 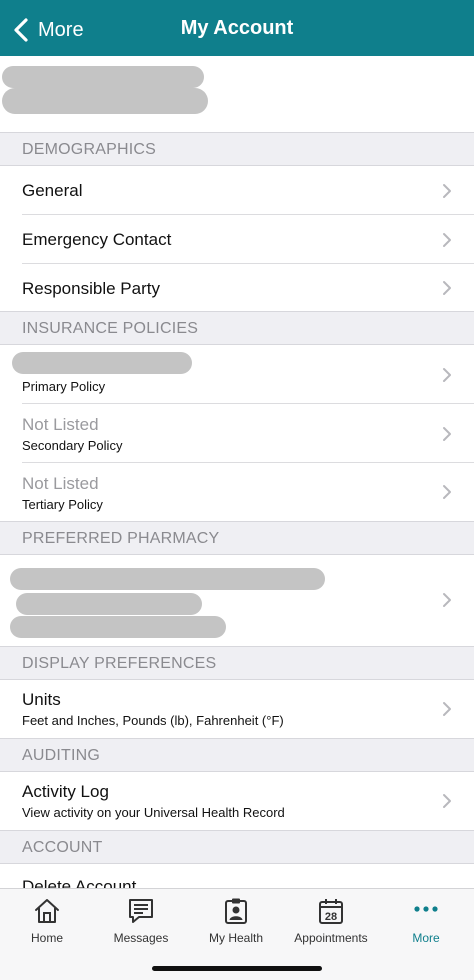 I want to click on row-label: Responsible Party, so click(x=91, y=288).